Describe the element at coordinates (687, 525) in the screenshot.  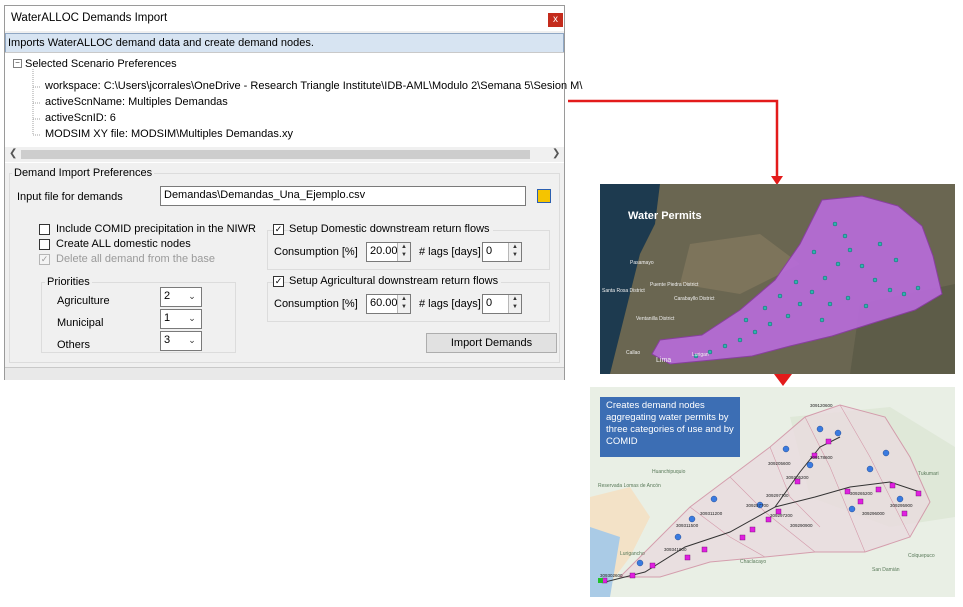
I see `node-id-label: 309311500` at that location.